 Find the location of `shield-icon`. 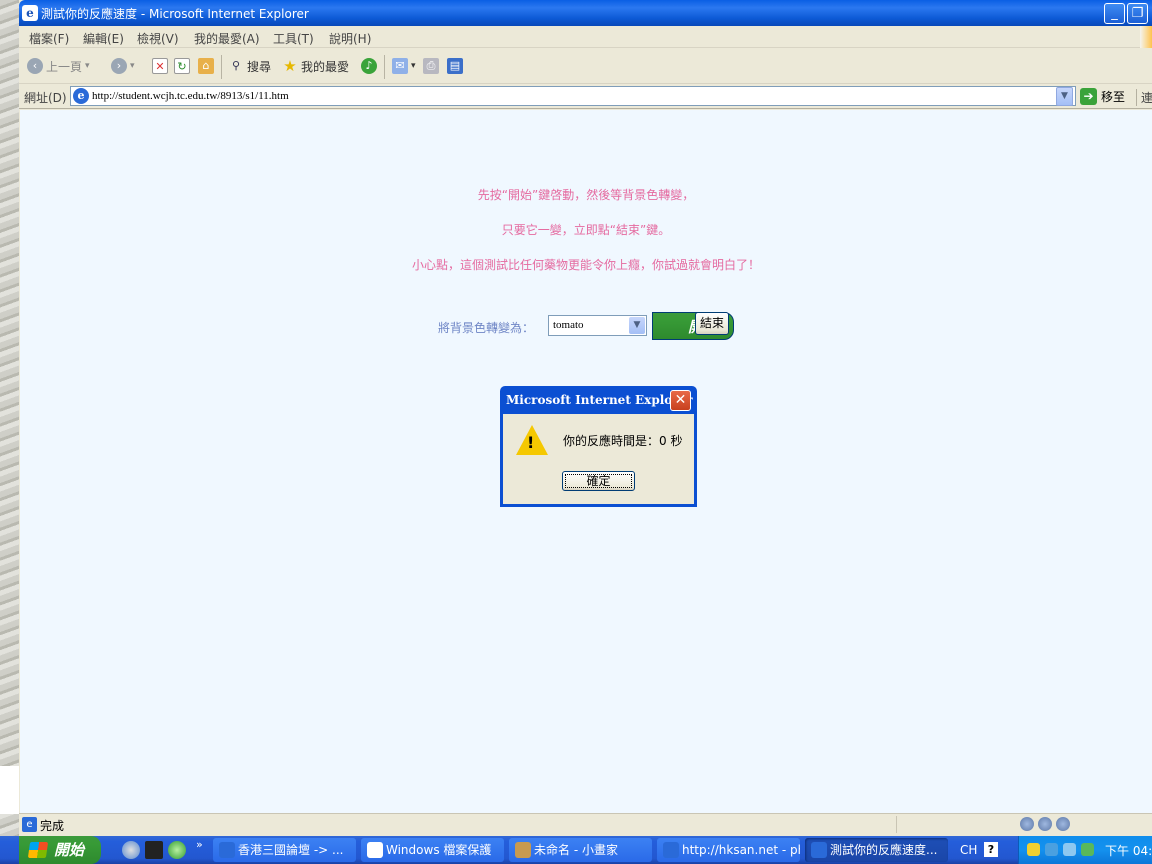

shield-icon is located at coordinates (1033, 849).